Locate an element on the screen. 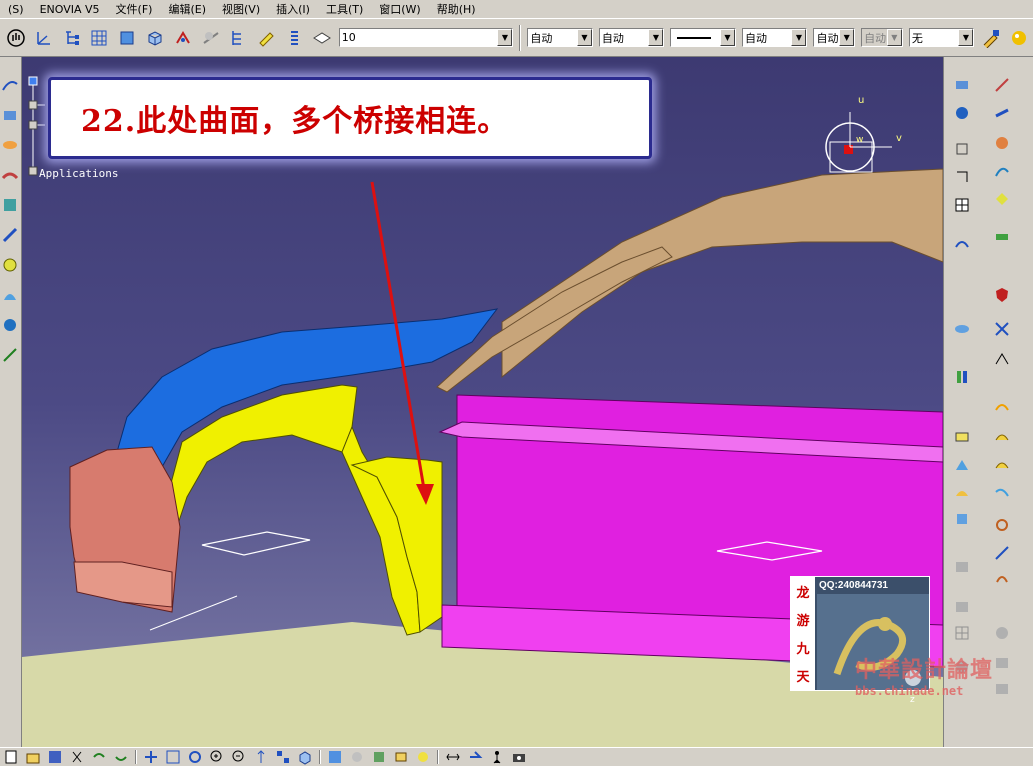  shading-icon is located at coordinates (335, 757).